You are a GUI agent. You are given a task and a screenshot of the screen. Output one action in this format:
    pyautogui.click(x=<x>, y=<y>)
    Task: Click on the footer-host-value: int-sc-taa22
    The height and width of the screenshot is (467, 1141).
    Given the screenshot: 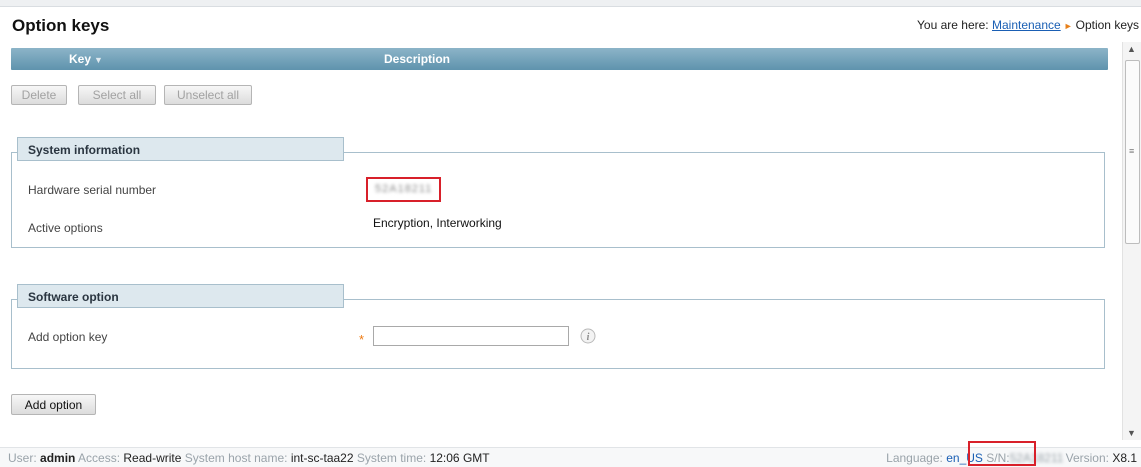 What is the action you would take?
    pyautogui.click(x=322, y=458)
    